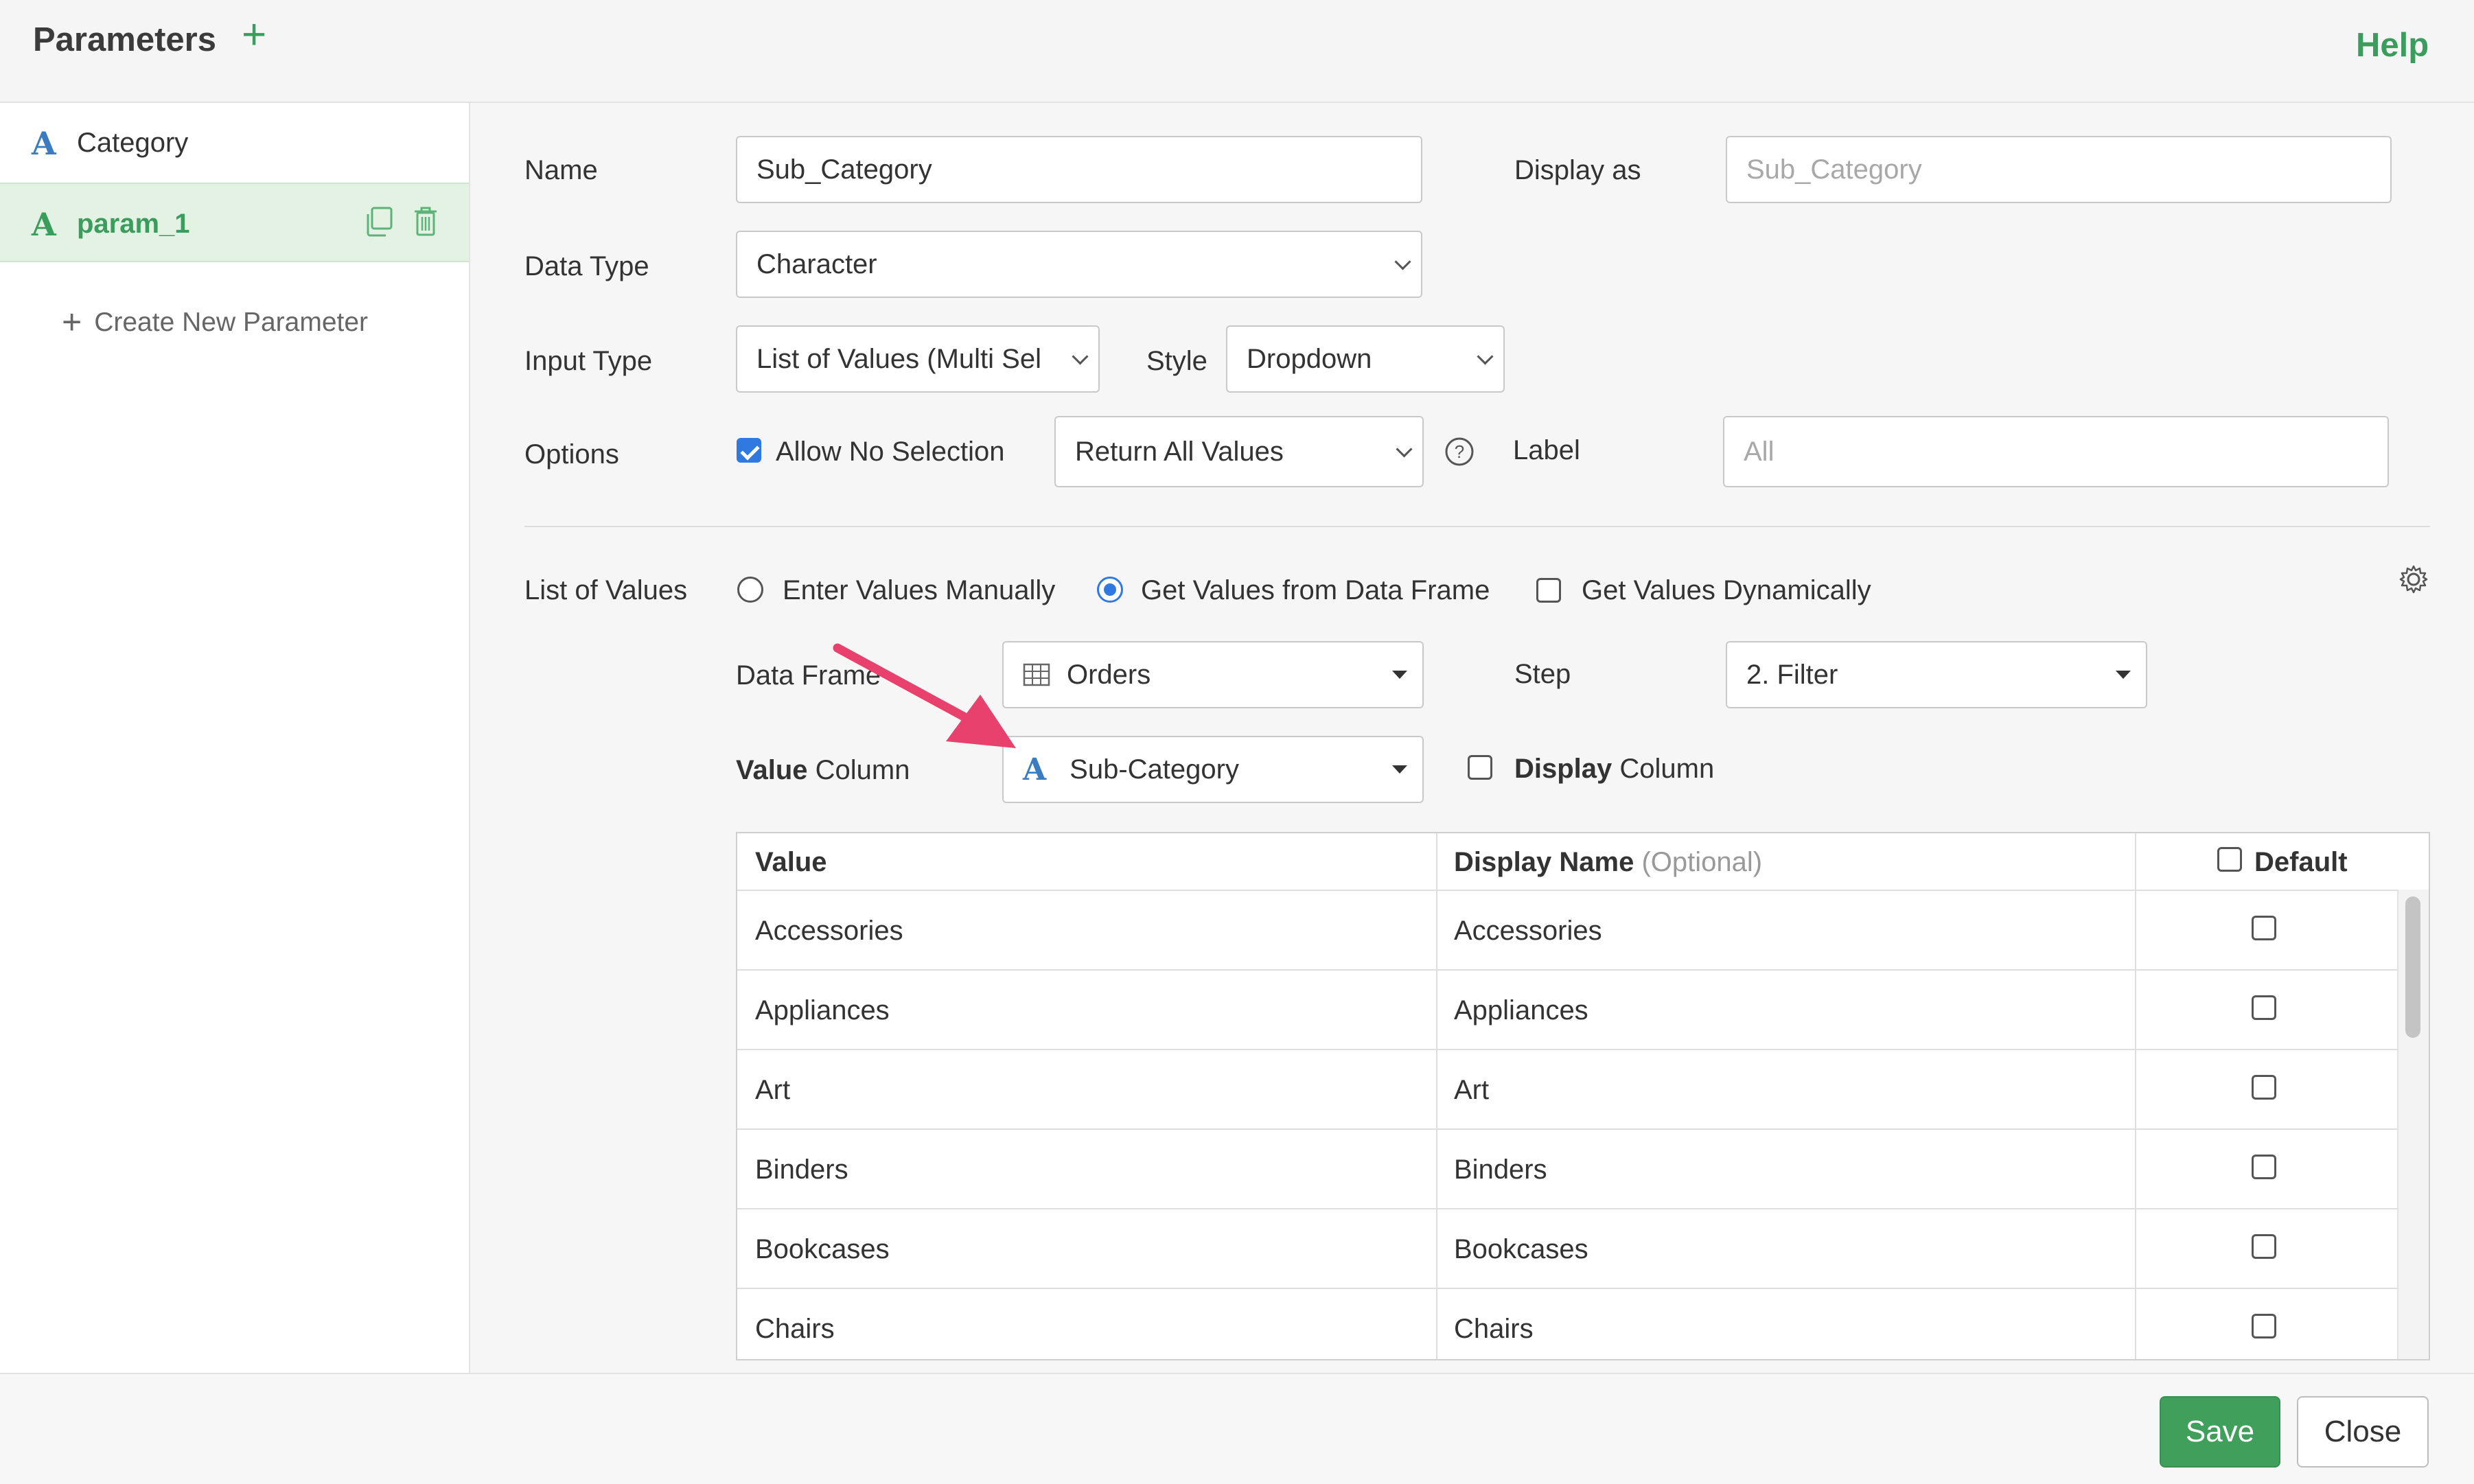 Image resolution: width=2474 pixels, height=1484 pixels. I want to click on table-row: Art Art, so click(1583, 1089).